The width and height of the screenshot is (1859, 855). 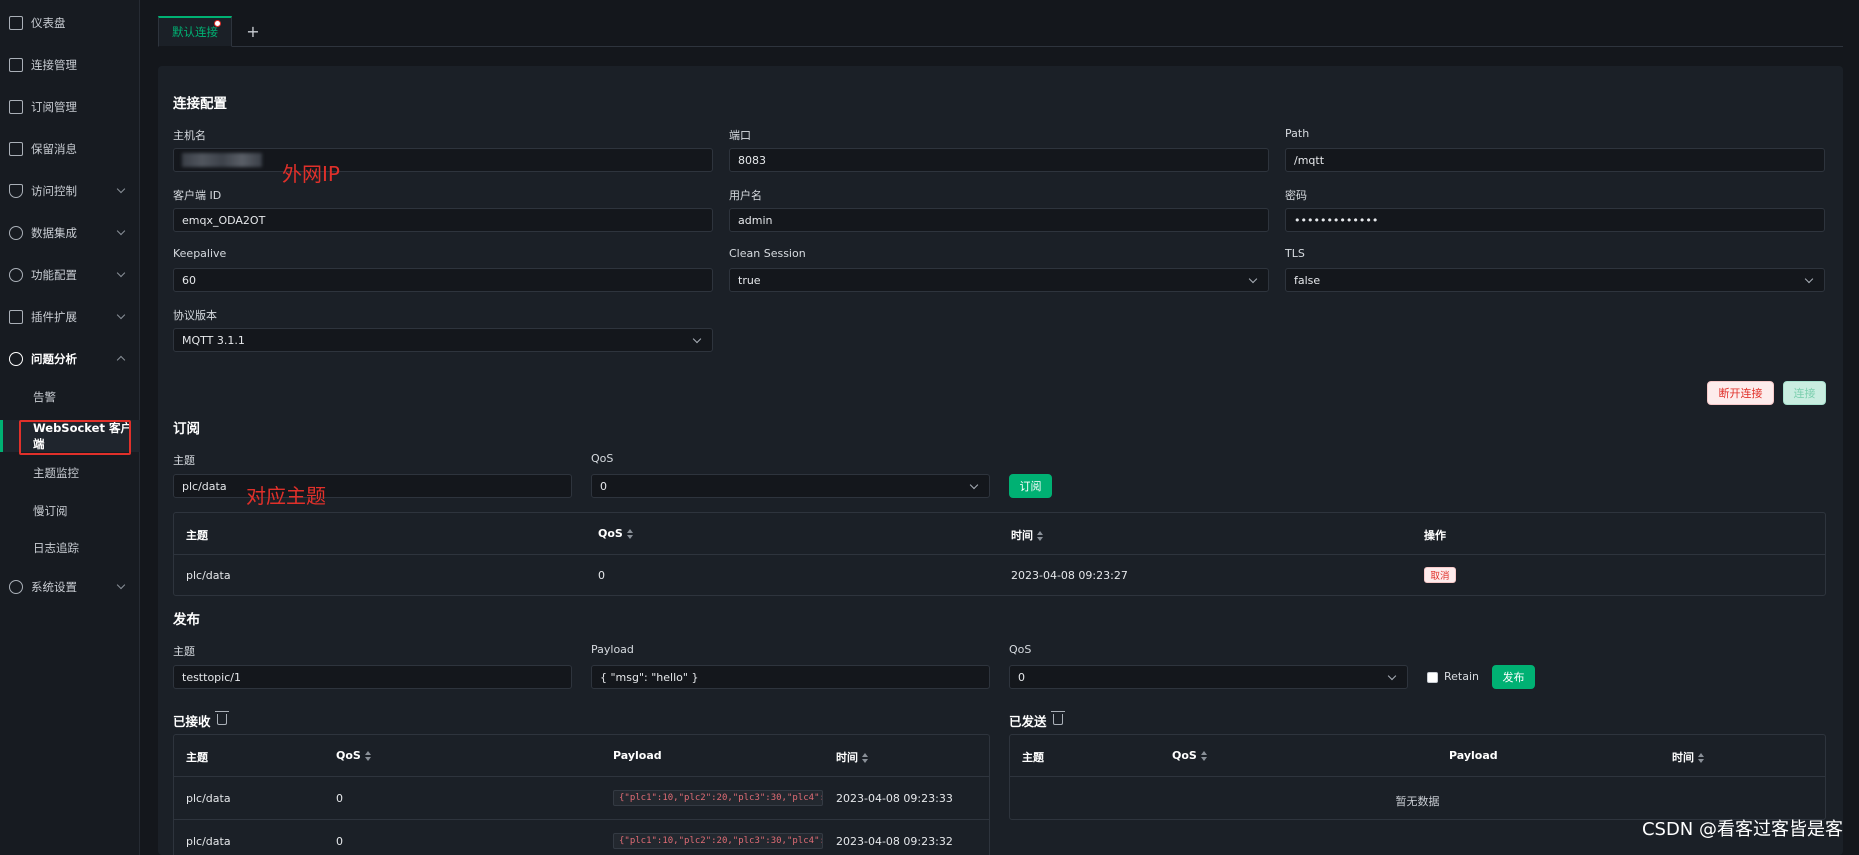 What do you see at coordinates (186, 429) in the screenshot?
I see `subscribe-title: 订阅` at bounding box center [186, 429].